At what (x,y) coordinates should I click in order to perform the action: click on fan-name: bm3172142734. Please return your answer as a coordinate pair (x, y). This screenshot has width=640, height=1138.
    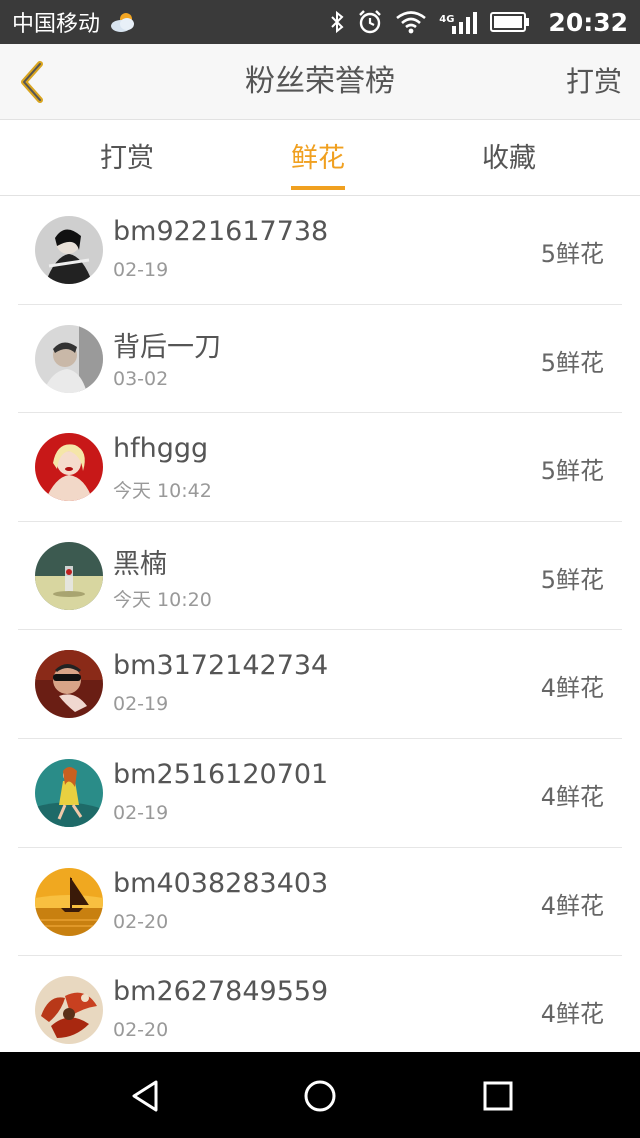
    Looking at the image, I should click on (221, 666).